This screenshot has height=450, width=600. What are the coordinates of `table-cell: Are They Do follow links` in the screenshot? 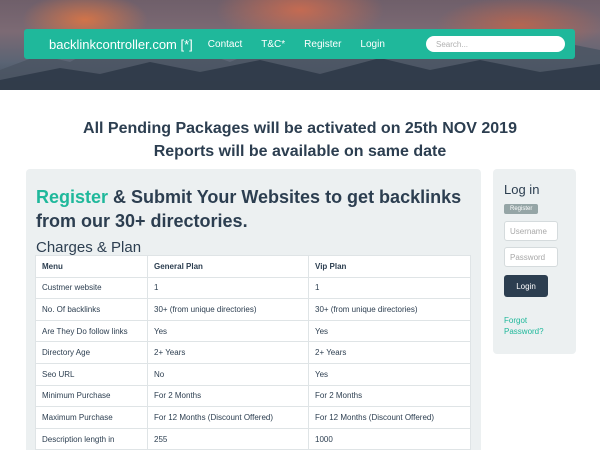 It's located at (91, 331).